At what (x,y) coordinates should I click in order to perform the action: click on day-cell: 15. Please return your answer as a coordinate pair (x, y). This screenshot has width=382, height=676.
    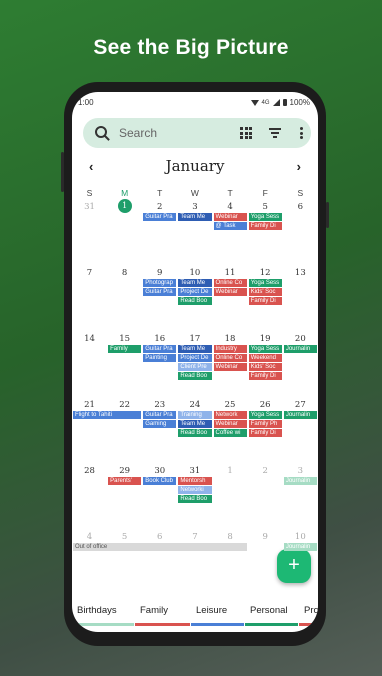
    Looking at the image, I should click on (124, 339).